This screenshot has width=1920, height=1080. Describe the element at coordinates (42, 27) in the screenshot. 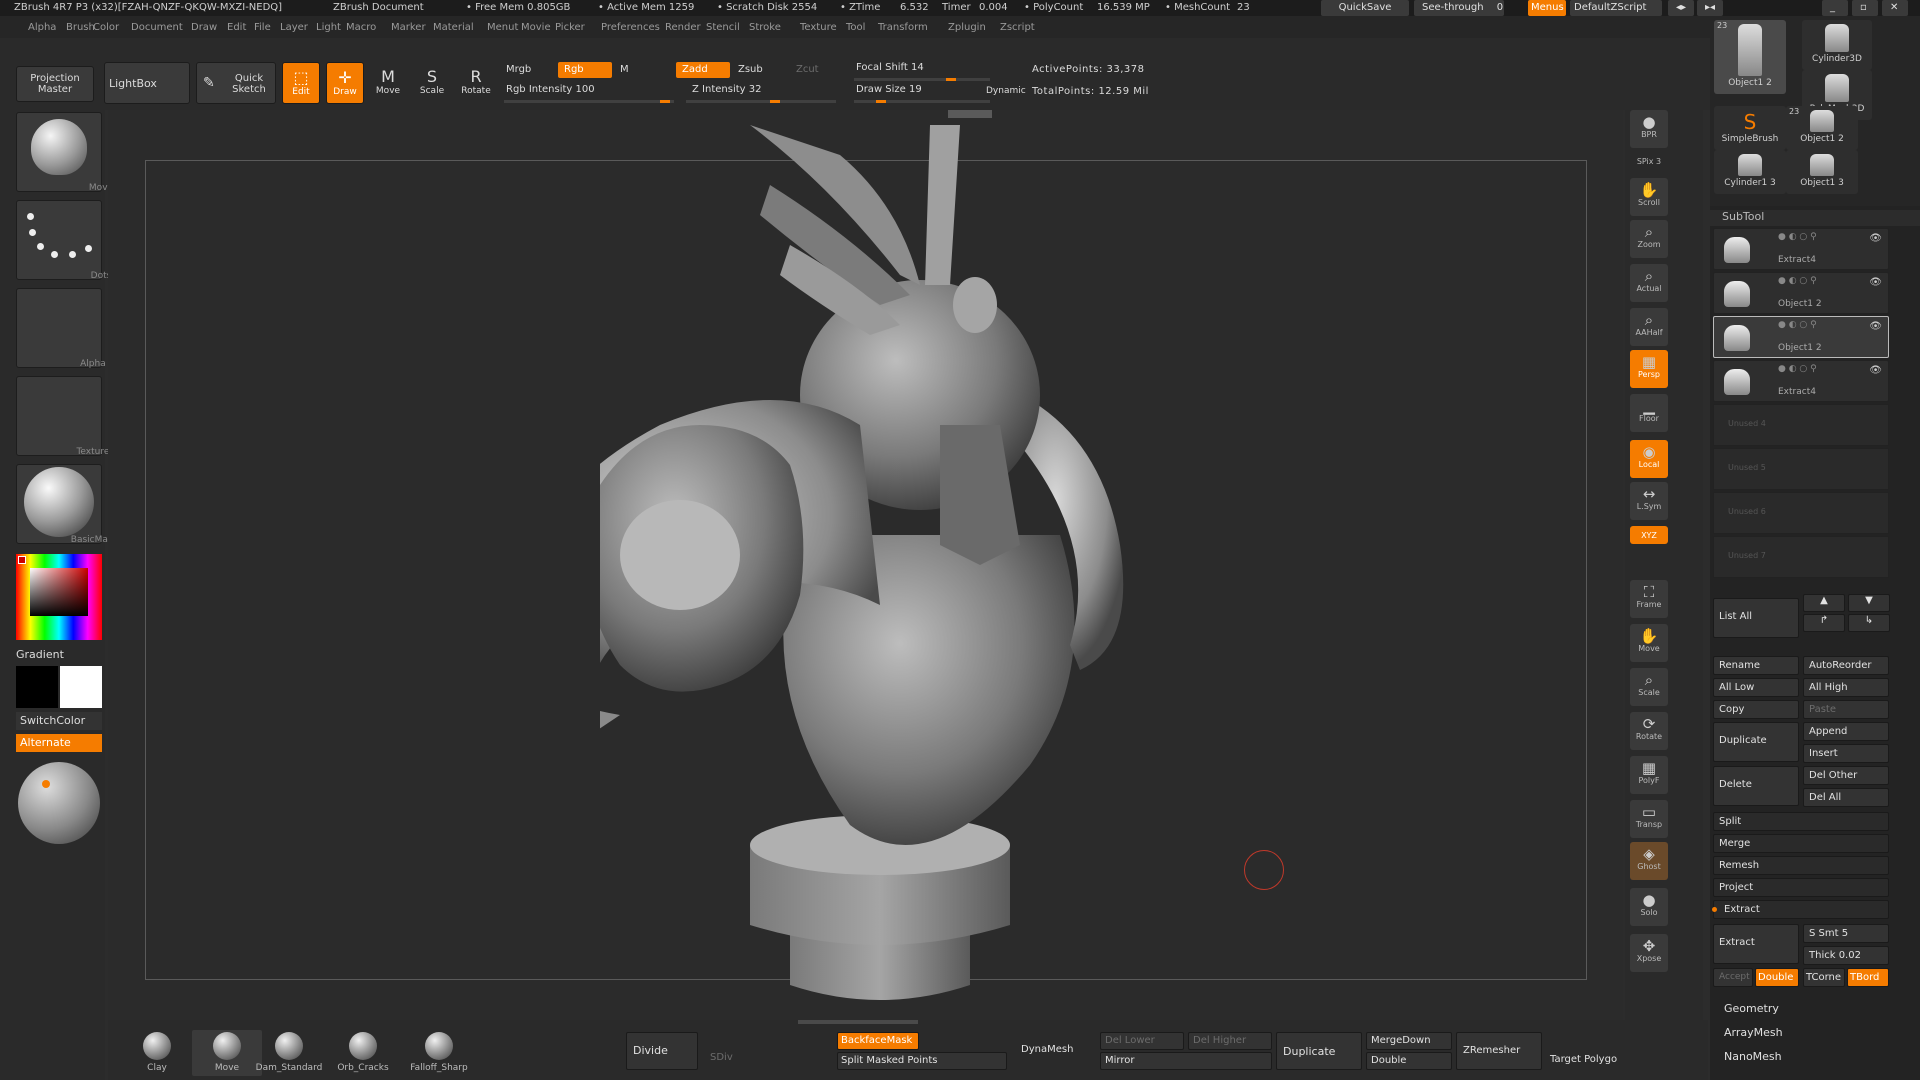

I see `menu-alpha: Alpha` at that location.